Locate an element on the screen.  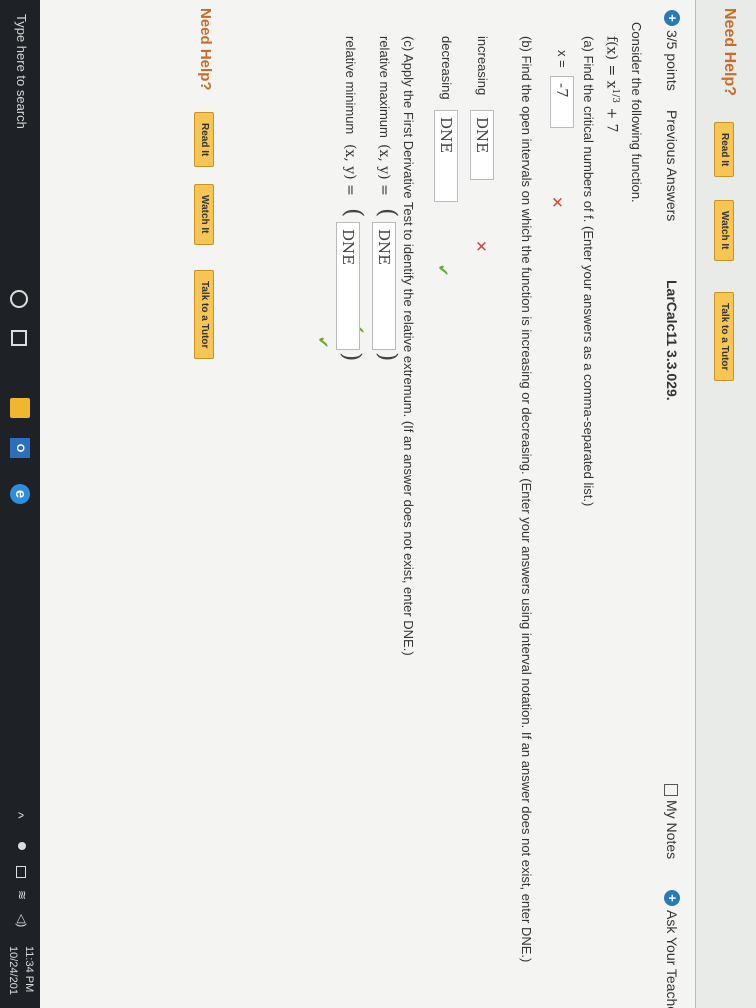
decreasing-interval-input: DNE is located at coordinates (446, 156).